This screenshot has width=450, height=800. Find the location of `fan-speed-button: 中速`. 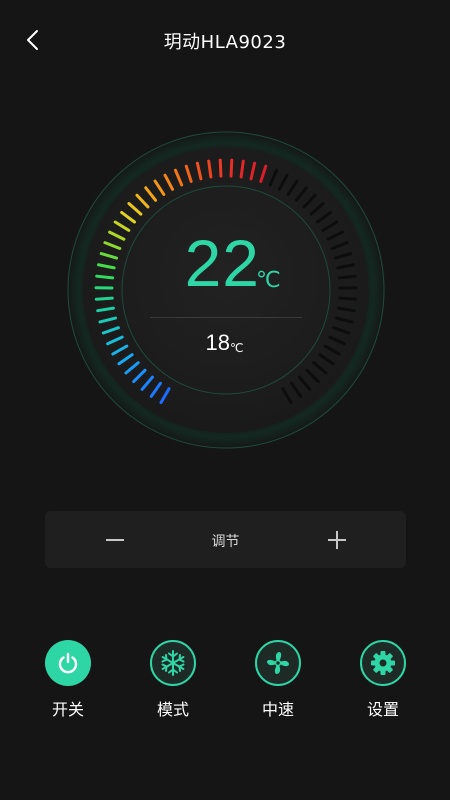

fan-speed-button: 中速 is located at coordinates (278, 680).